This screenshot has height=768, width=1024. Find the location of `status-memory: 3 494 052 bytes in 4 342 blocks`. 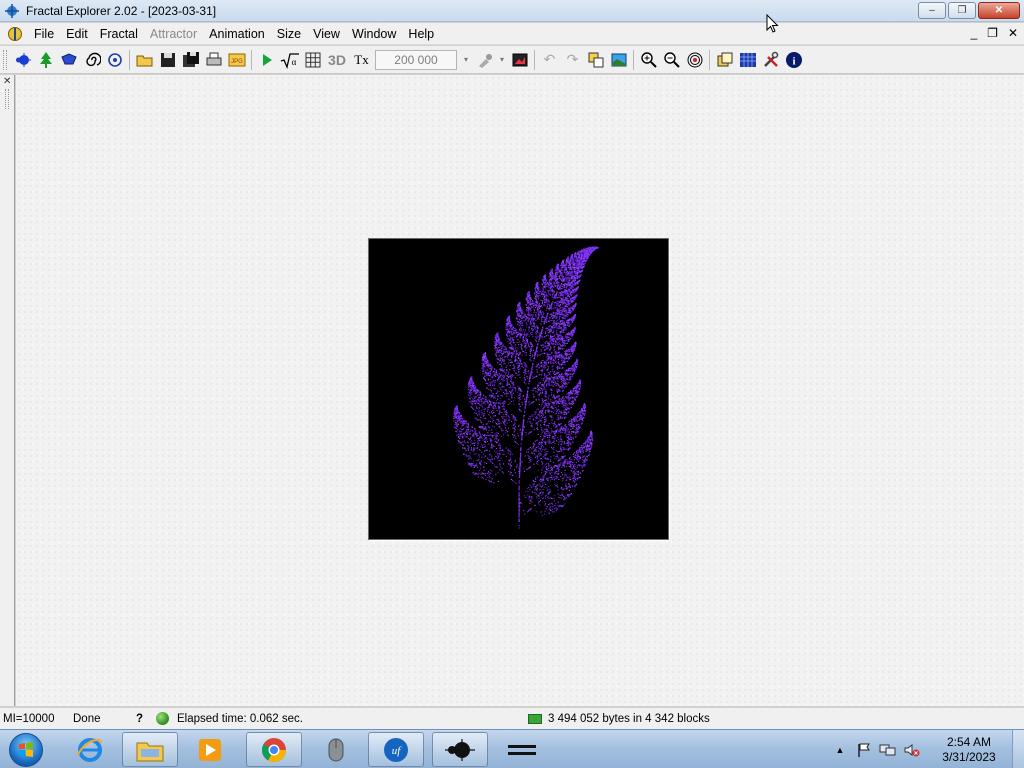

status-memory: 3 494 052 bytes in 4 342 blocks is located at coordinates (619, 719).